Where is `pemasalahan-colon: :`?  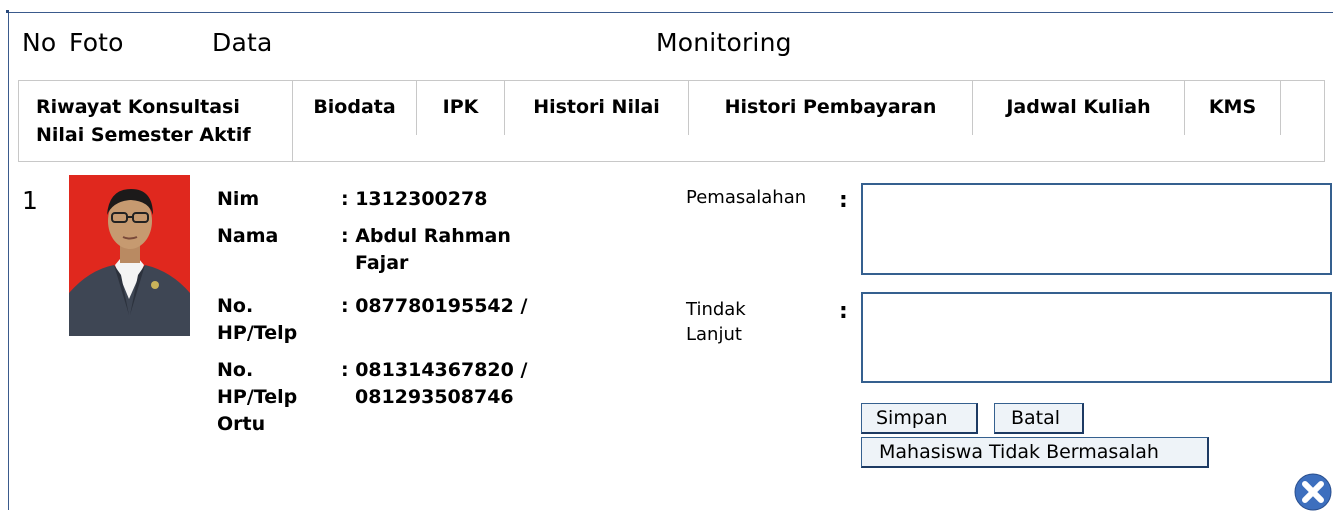
pemasalahan-colon: : is located at coordinates (843, 200).